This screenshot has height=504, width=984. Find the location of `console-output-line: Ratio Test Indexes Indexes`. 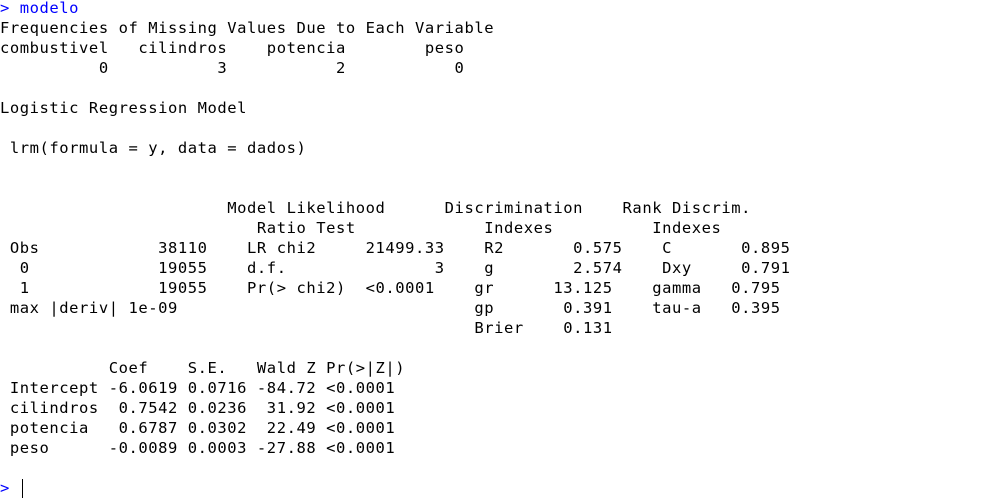

console-output-line: Ratio Test Indexes Indexes is located at coordinates (395, 228).